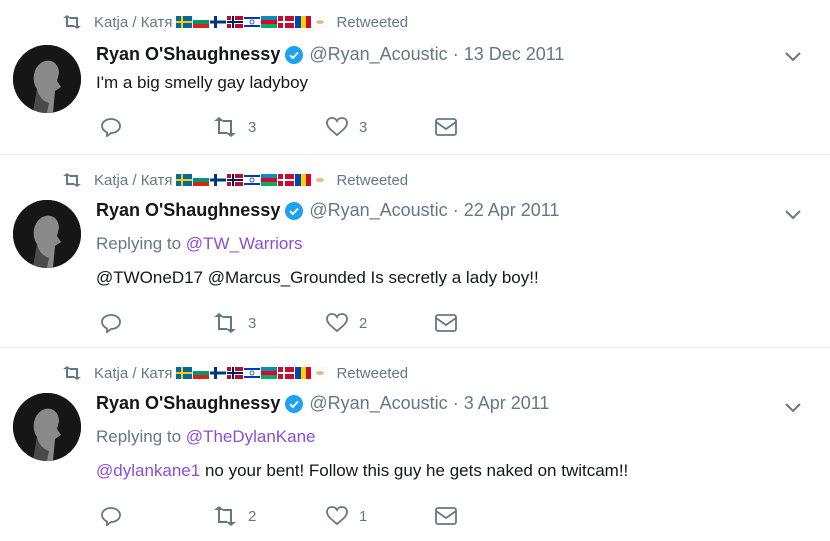 Image resolution: width=830 pixels, height=541 pixels. I want to click on retweet-count: 2, so click(252, 516).